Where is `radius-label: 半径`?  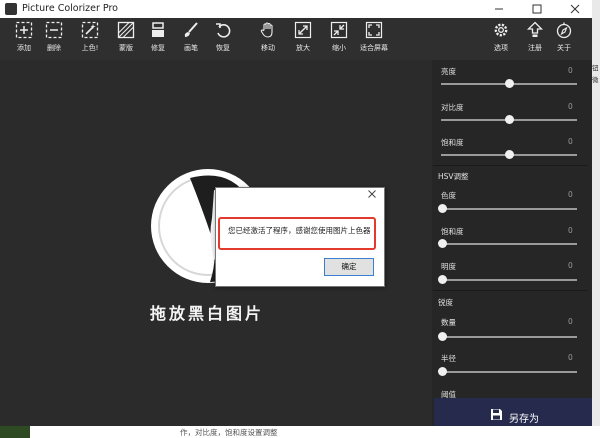
radius-label: 半径 is located at coordinates (448, 358).